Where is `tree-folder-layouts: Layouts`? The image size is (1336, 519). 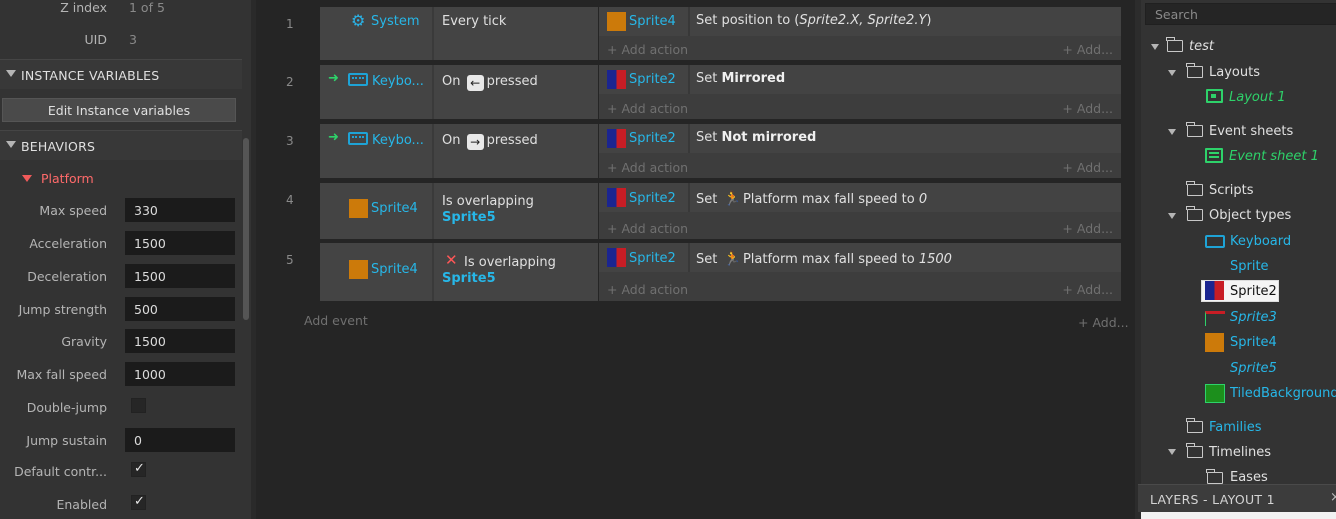 tree-folder-layouts: Layouts is located at coordinates (1234, 72).